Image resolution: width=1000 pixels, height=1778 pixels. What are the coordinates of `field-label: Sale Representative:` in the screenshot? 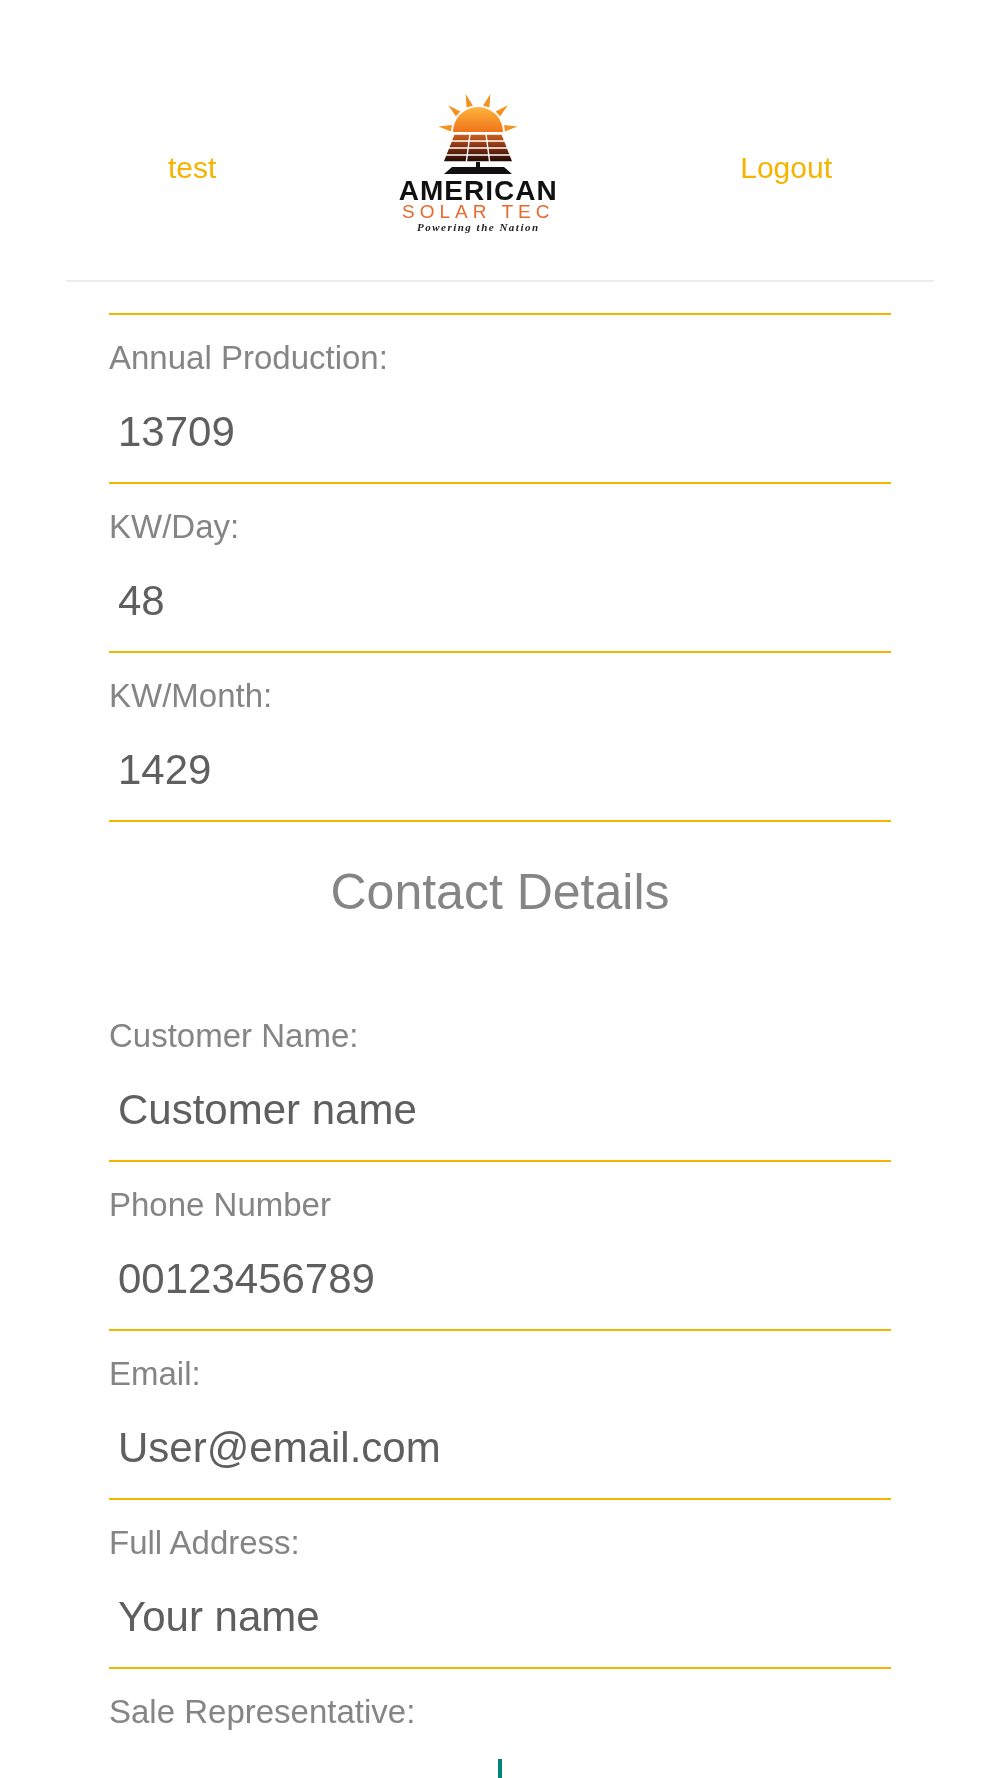 It's located at (262, 1712).